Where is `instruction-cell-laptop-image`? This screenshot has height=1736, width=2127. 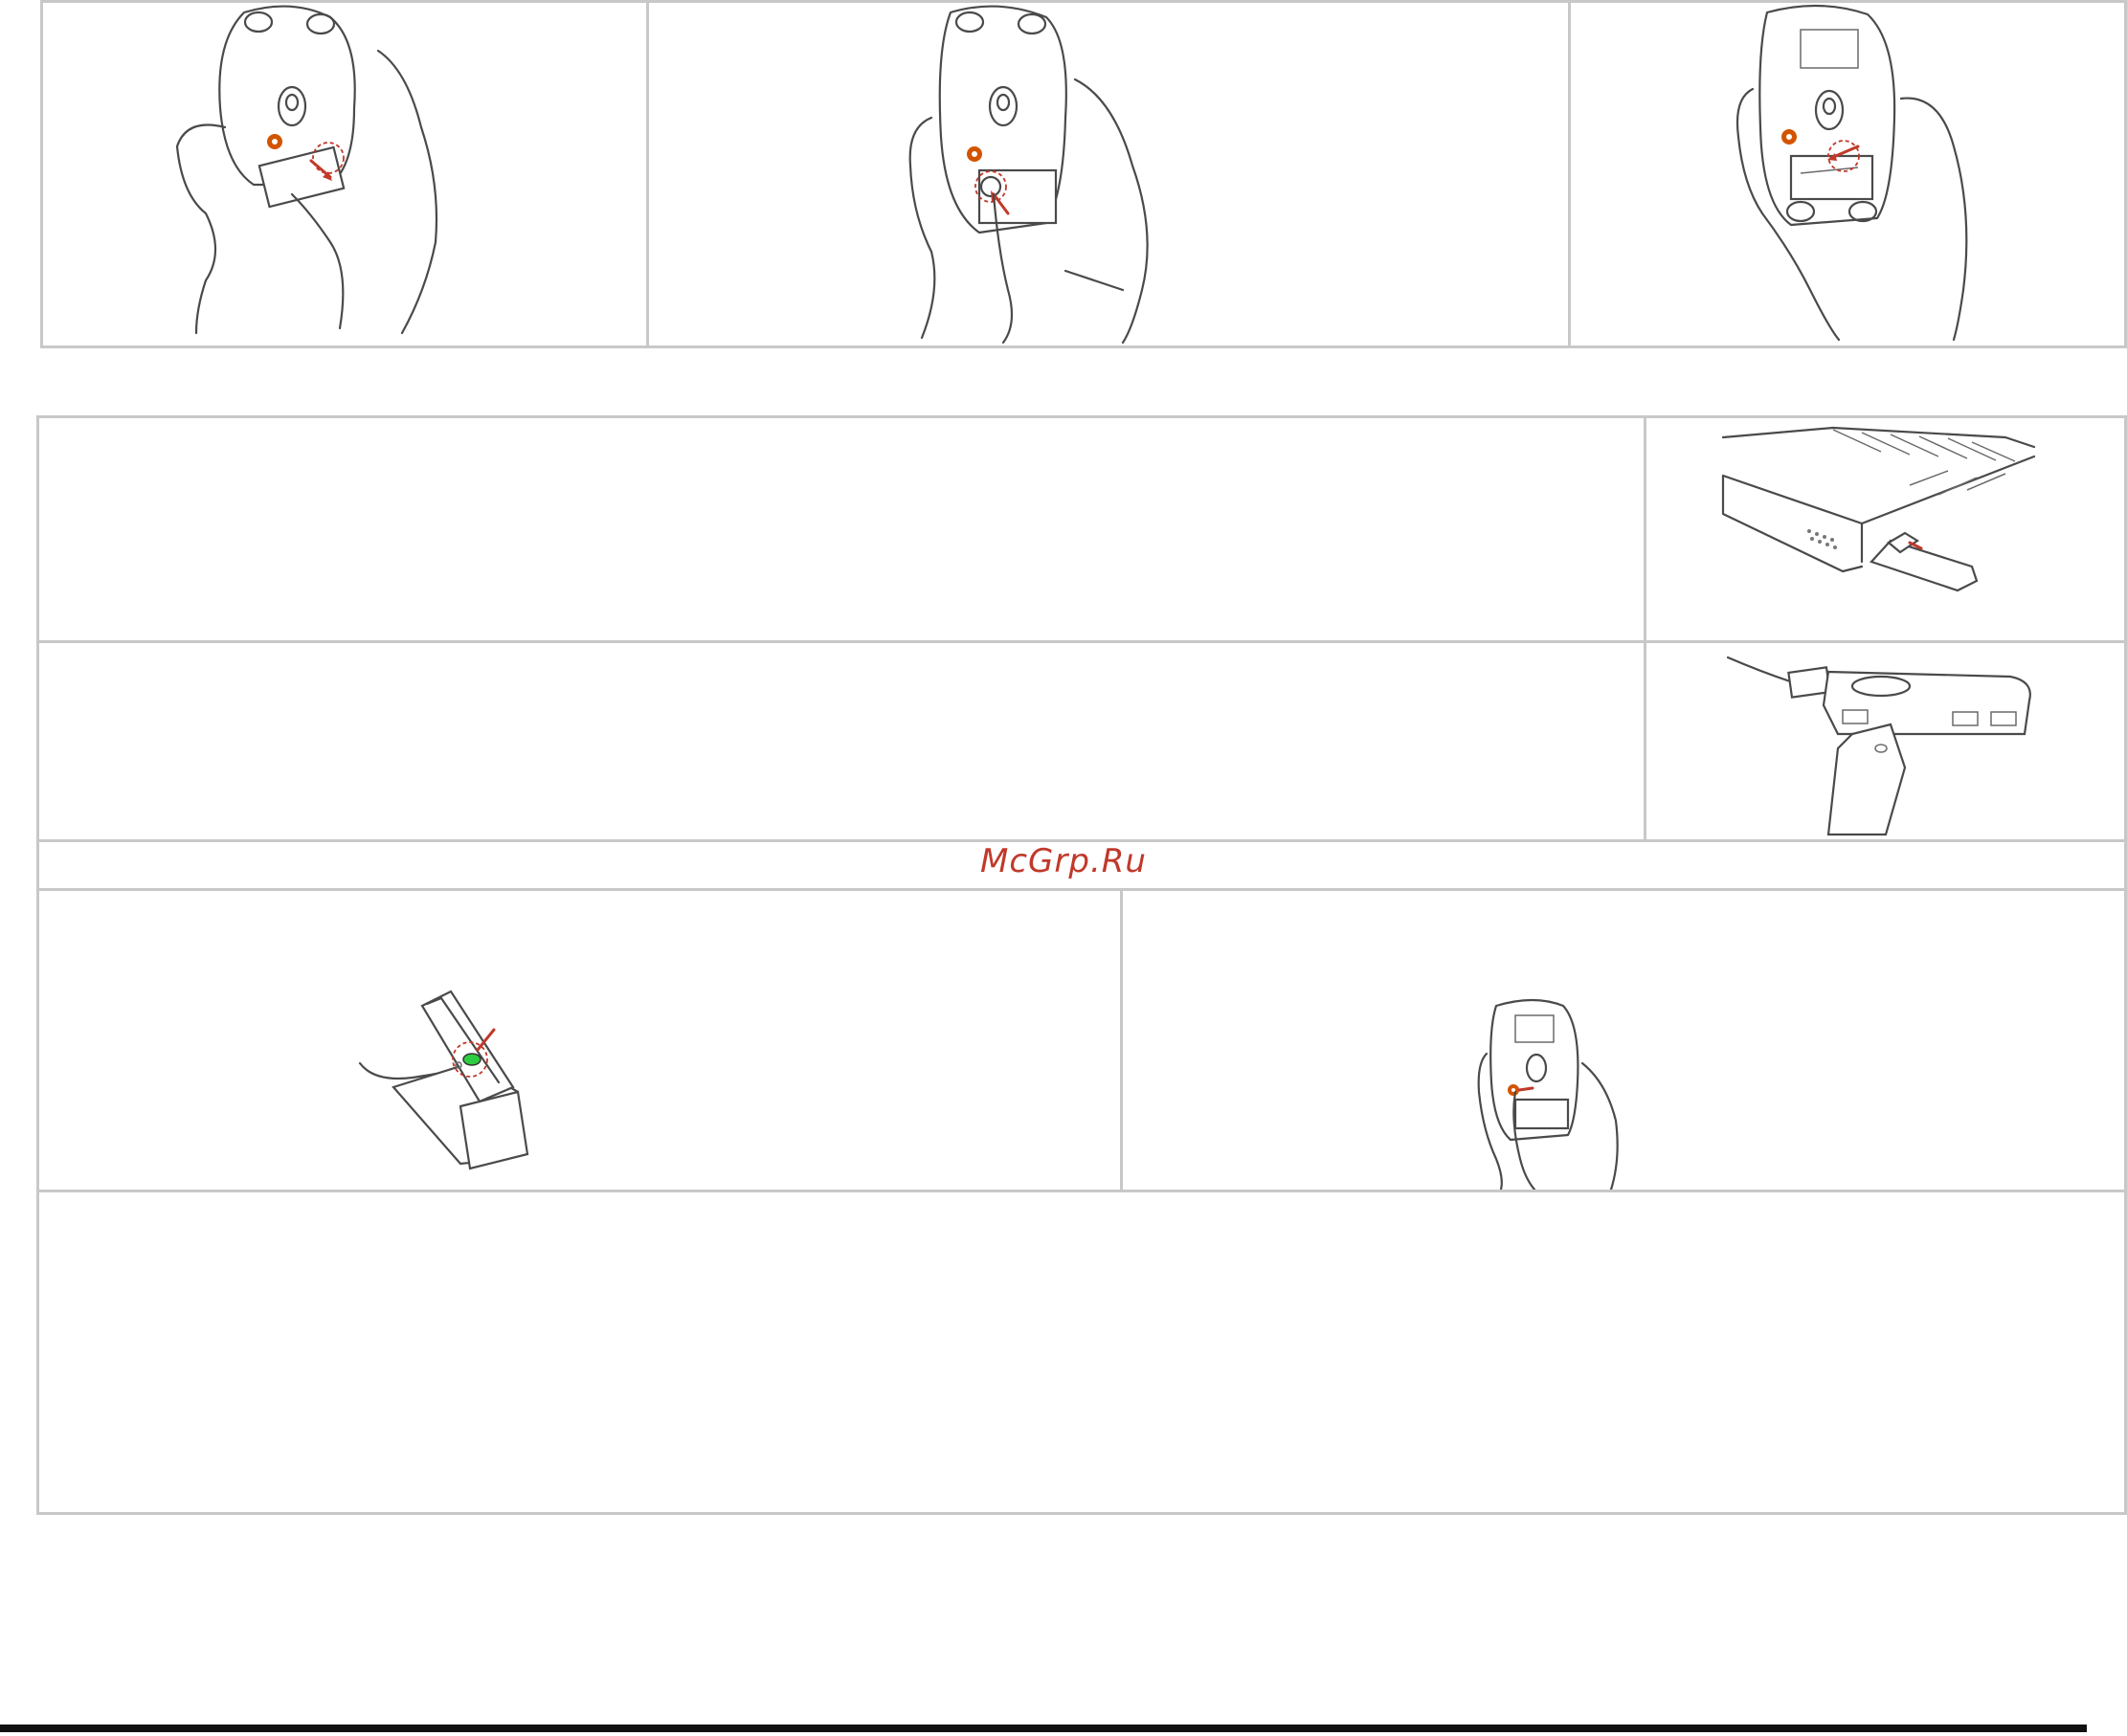 instruction-cell-laptop-image is located at coordinates (1885, 529).